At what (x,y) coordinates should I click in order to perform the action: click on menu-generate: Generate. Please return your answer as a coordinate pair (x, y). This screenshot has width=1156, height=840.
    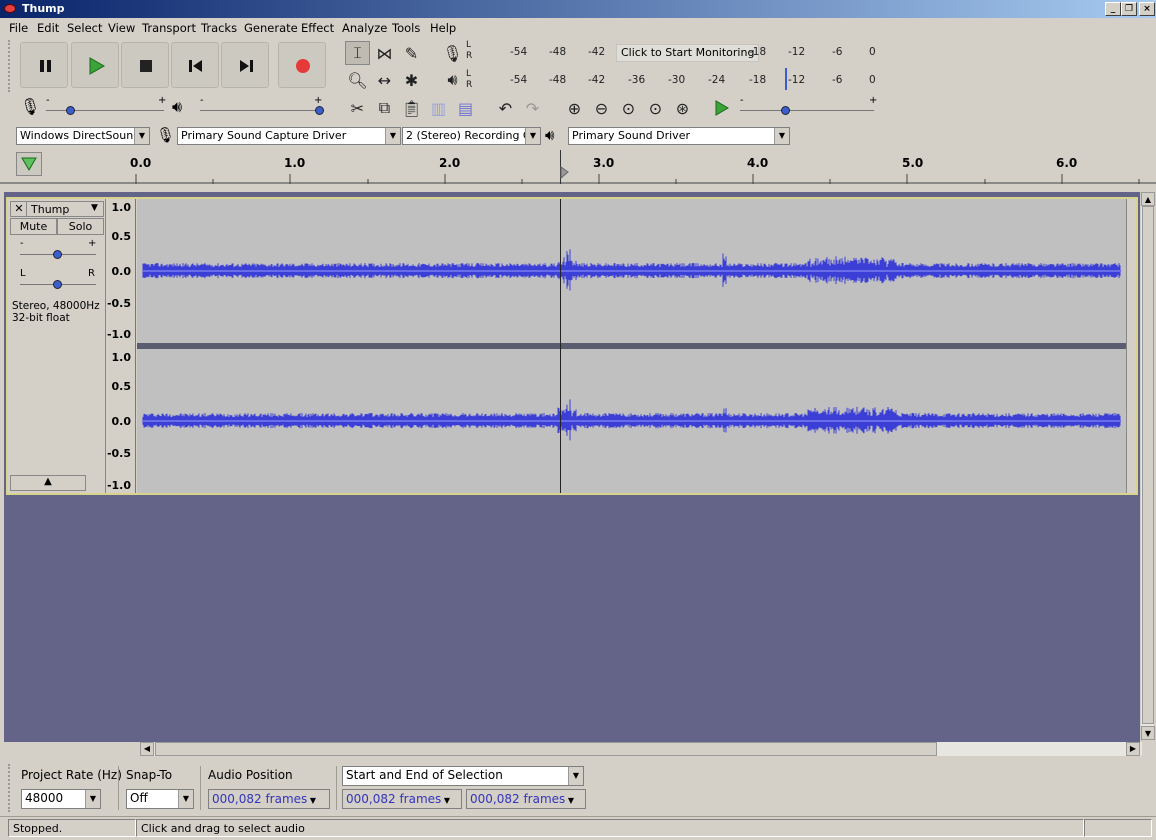
    Looking at the image, I should click on (271, 28).